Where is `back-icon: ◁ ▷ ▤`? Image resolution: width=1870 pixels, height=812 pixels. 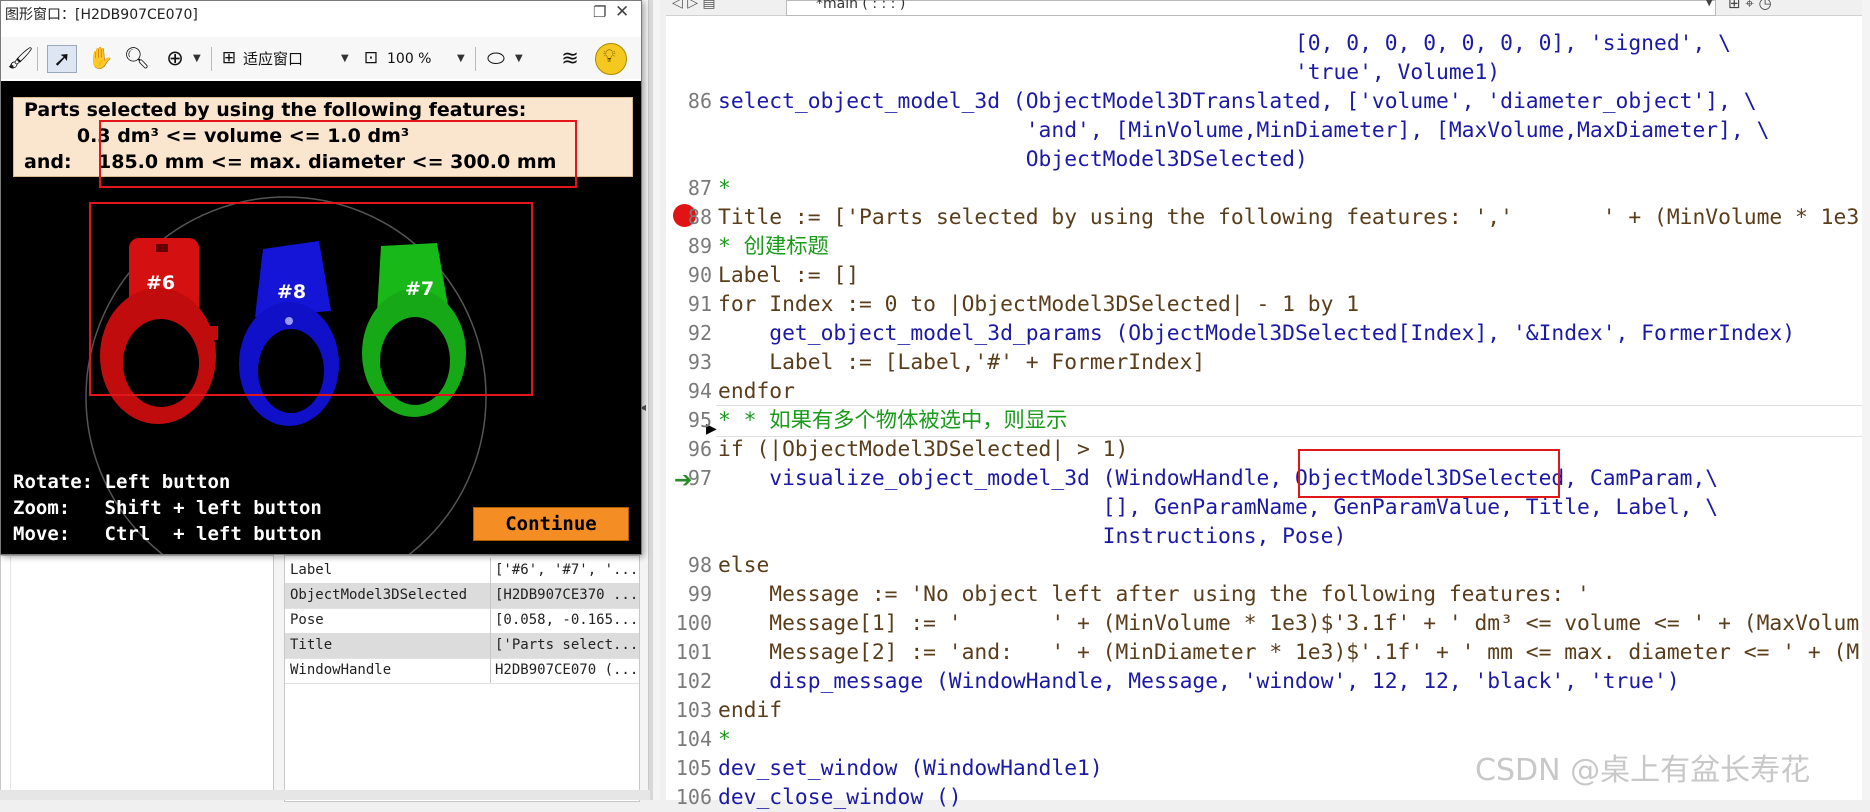 back-icon: ◁ ▷ ▤ is located at coordinates (694, 5).